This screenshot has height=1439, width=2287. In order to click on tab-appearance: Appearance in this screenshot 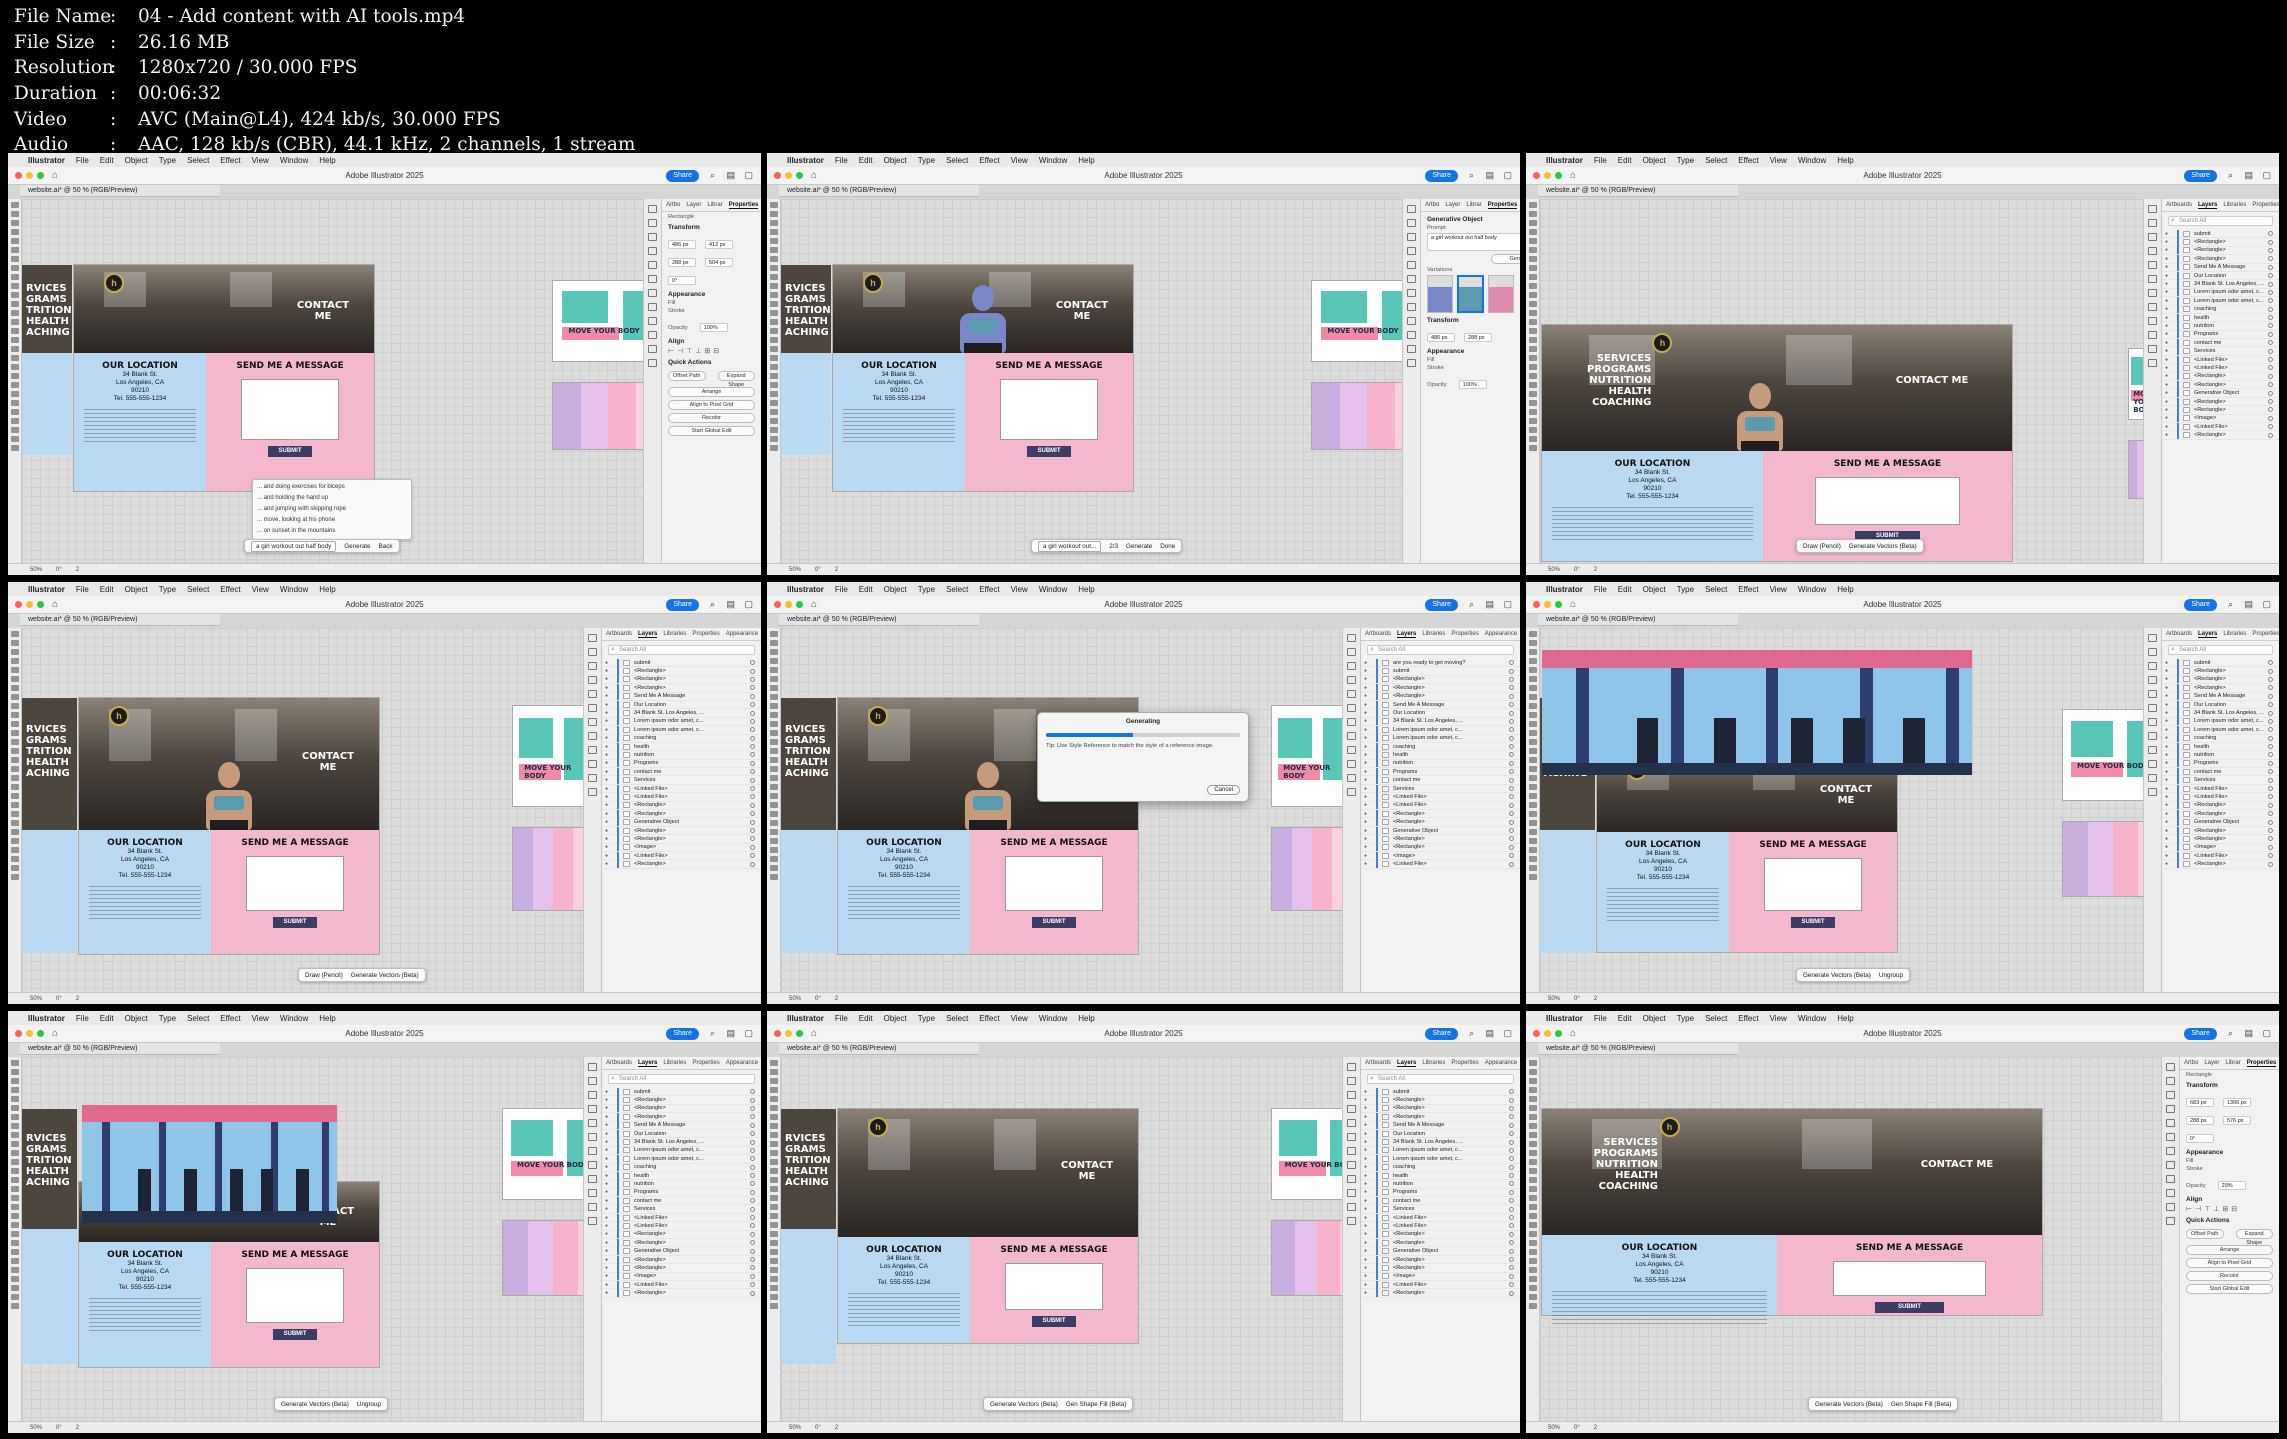, I will do `click(742, 634)`.